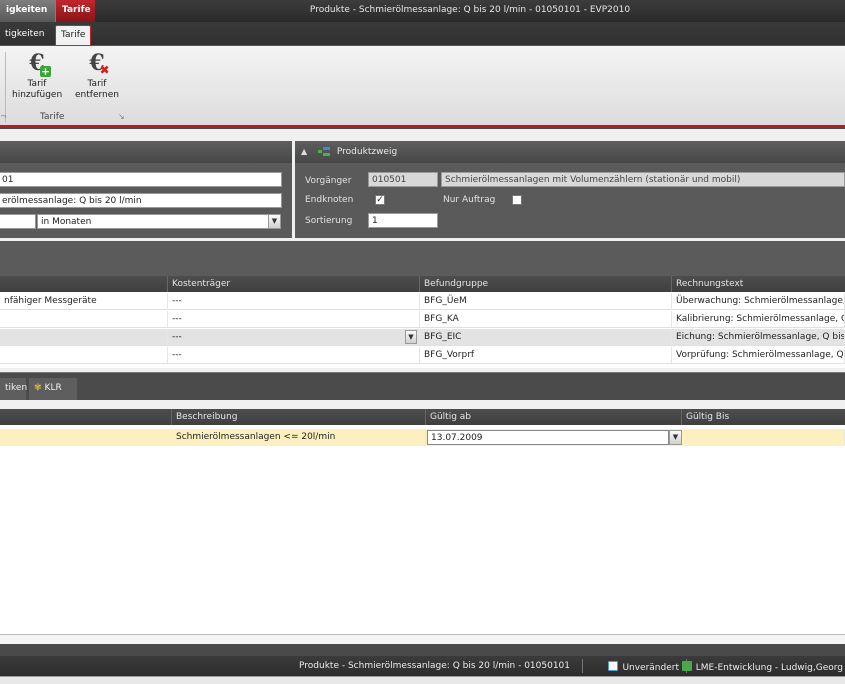 The height and width of the screenshot is (684, 845). I want to click on dialog-launcher-icon: ↘, so click(121, 116).